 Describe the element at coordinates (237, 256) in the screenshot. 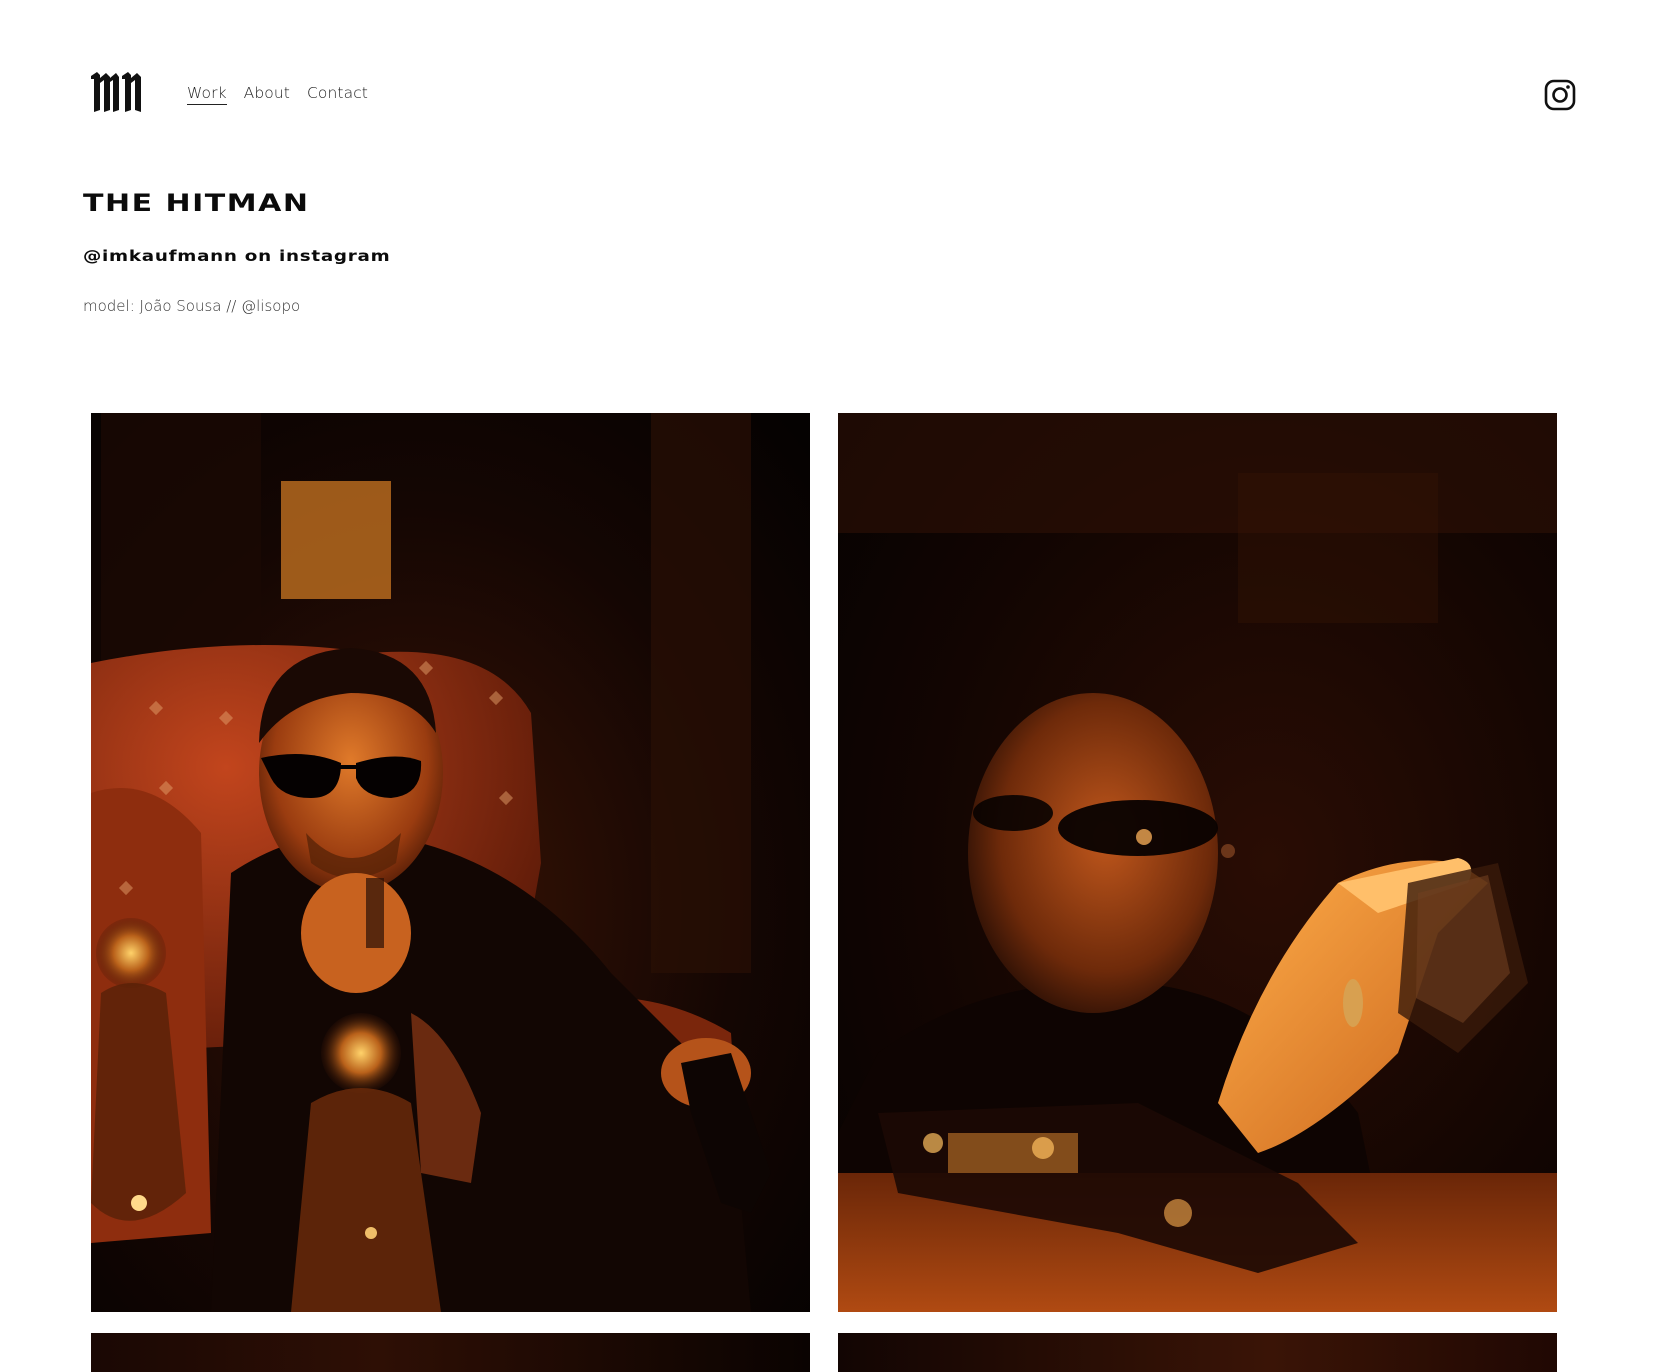

I see `project-subtitle: @imkaufmann on instagram` at that location.